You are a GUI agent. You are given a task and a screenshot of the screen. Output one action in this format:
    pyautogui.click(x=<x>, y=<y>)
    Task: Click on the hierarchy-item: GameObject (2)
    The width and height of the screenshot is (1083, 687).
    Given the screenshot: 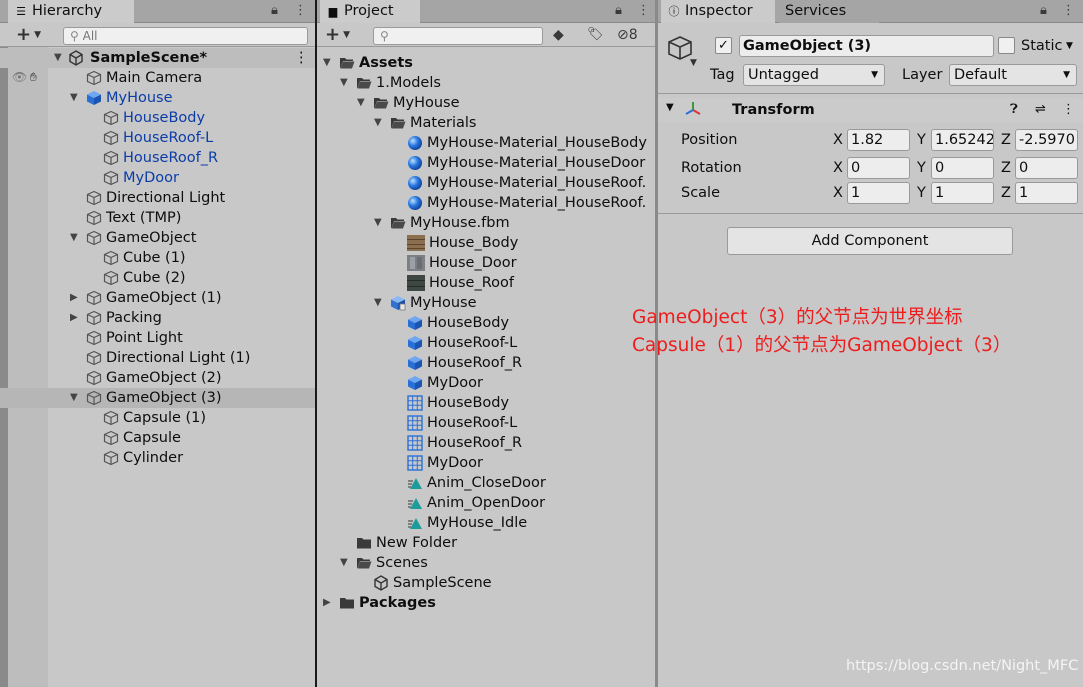 What is the action you would take?
    pyautogui.click(x=157, y=378)
    